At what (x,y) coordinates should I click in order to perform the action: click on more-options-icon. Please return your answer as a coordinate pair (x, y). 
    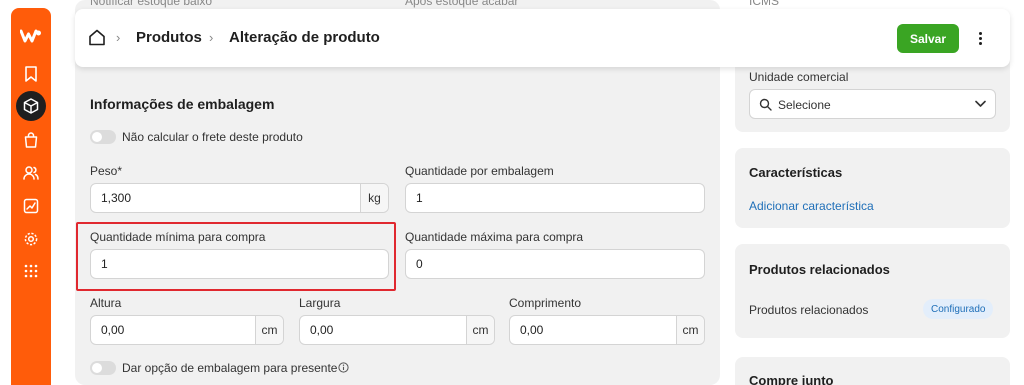
    Looking at the image, I should click on (980, 38).